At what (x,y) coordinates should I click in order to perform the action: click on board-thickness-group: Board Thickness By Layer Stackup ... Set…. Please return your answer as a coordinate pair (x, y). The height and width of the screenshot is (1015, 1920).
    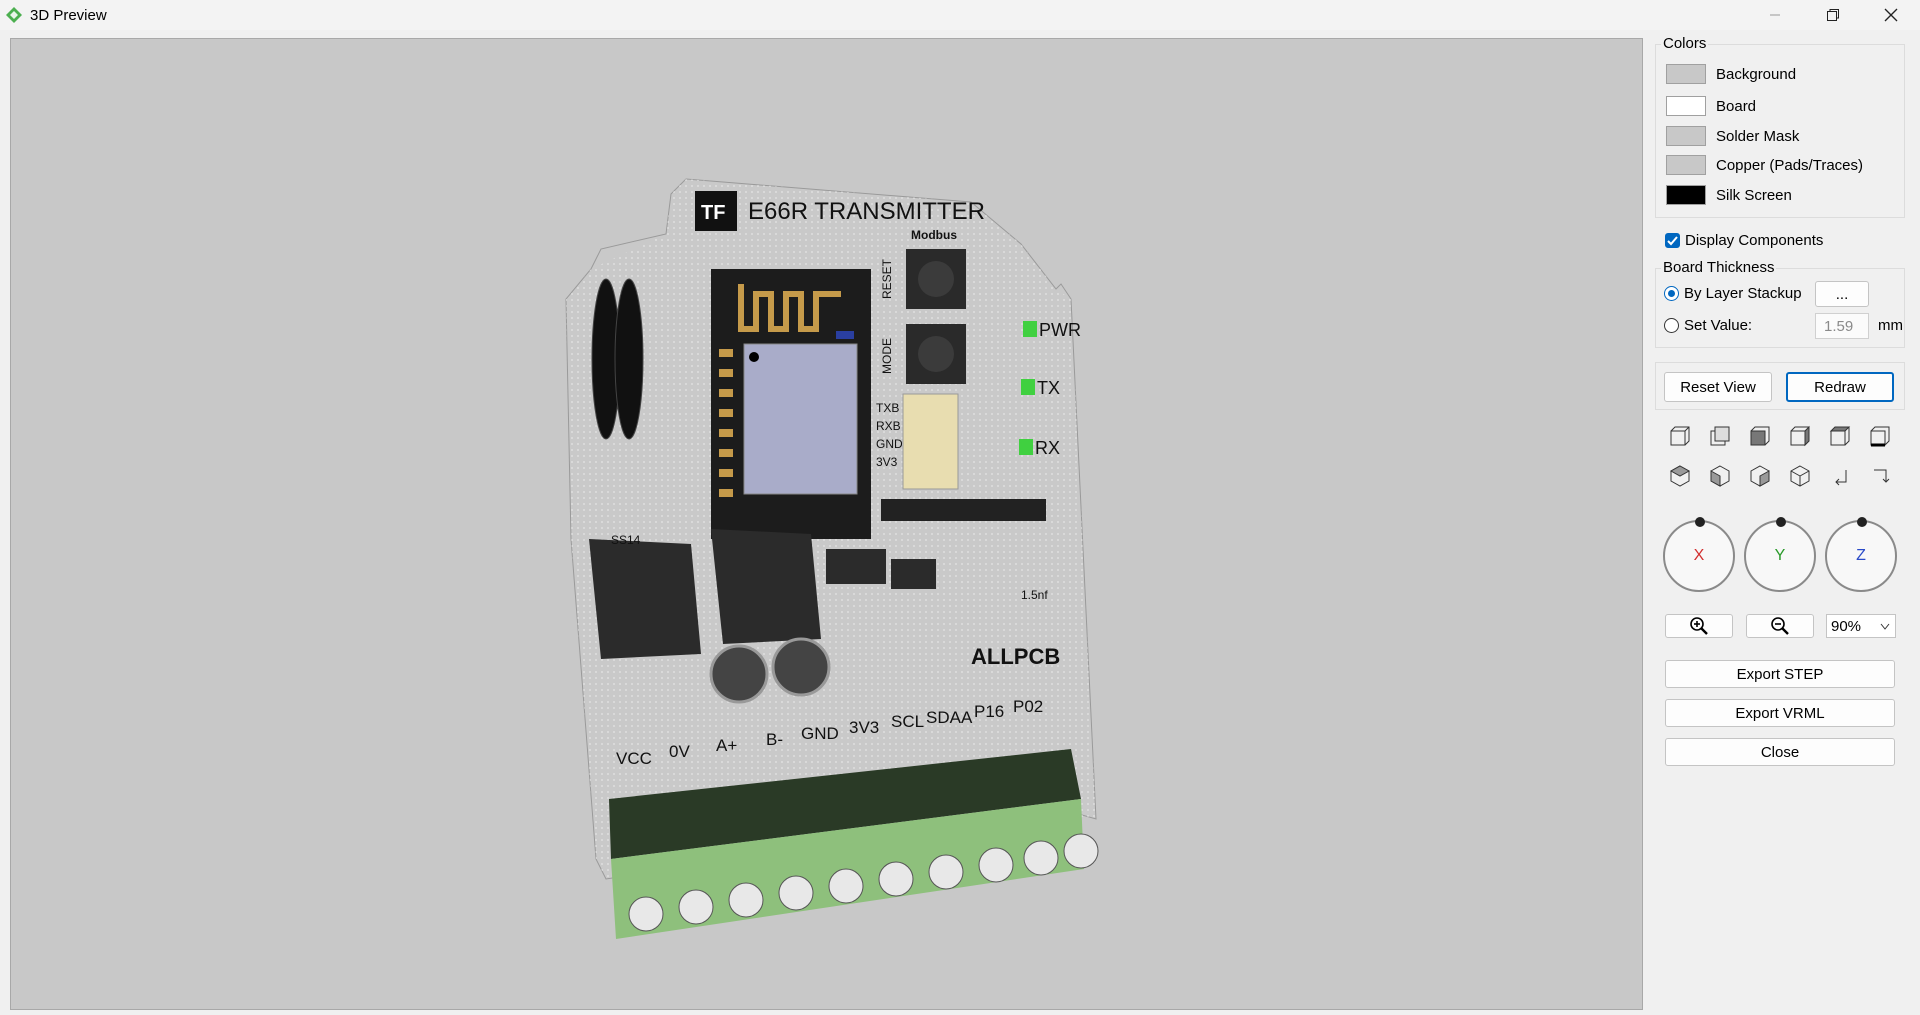
    Looking at the image, I should click on (1780, 303).